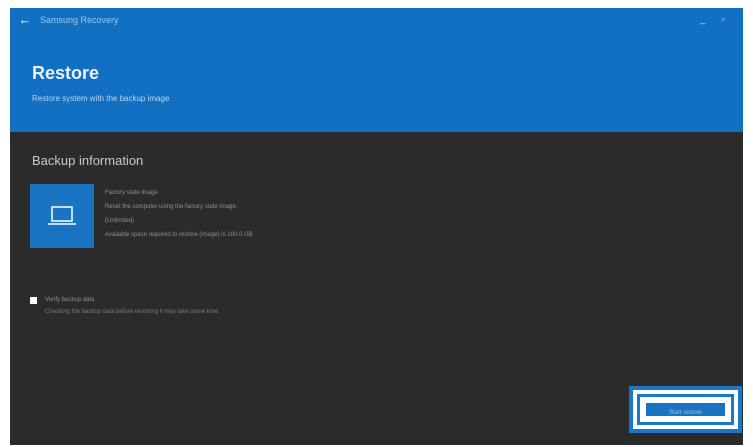  I want to click on verify-checkbox, so click(33, 300).